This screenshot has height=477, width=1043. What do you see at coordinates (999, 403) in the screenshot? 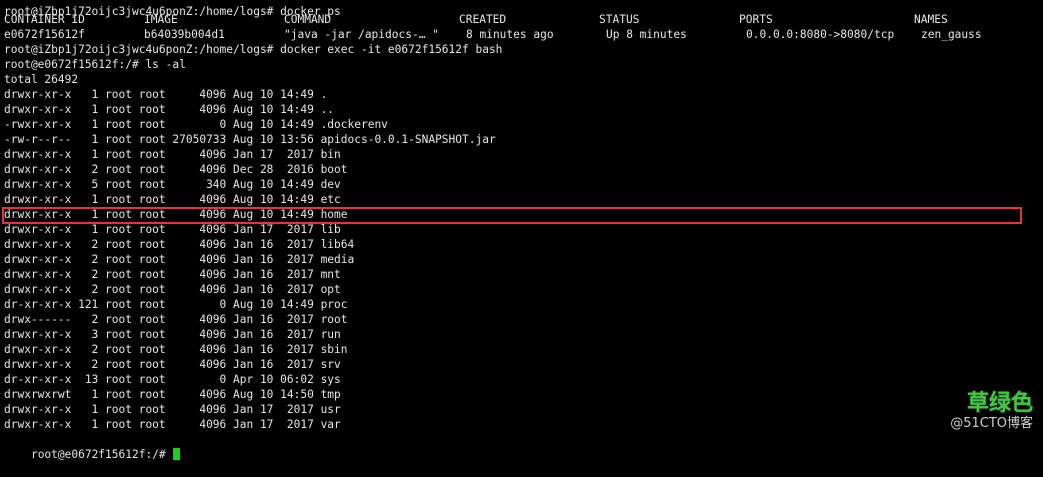
I see `watermark-brand: 草绿色` at bounding box center [999, 403].